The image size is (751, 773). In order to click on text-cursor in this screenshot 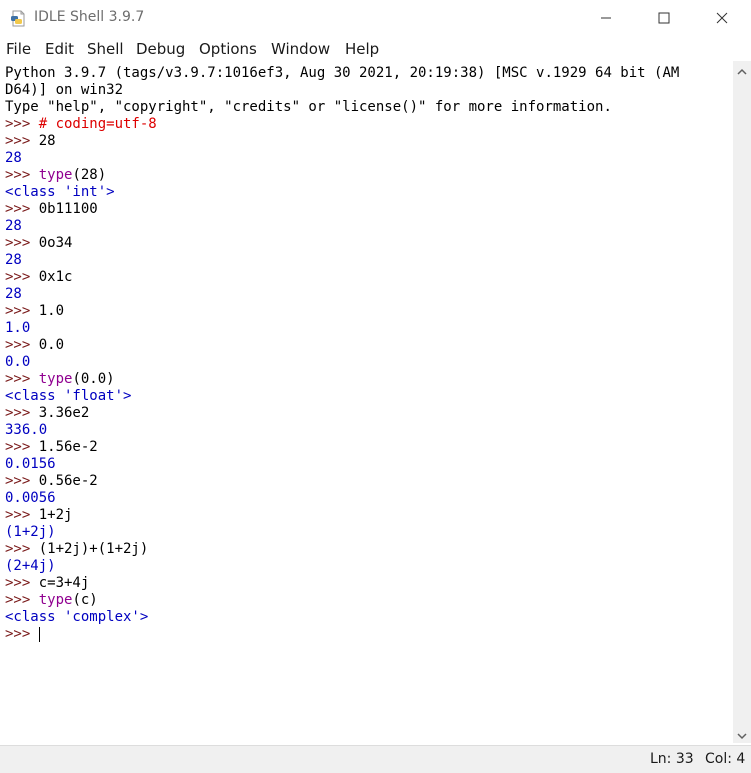, I will do `click(39, 634)`.